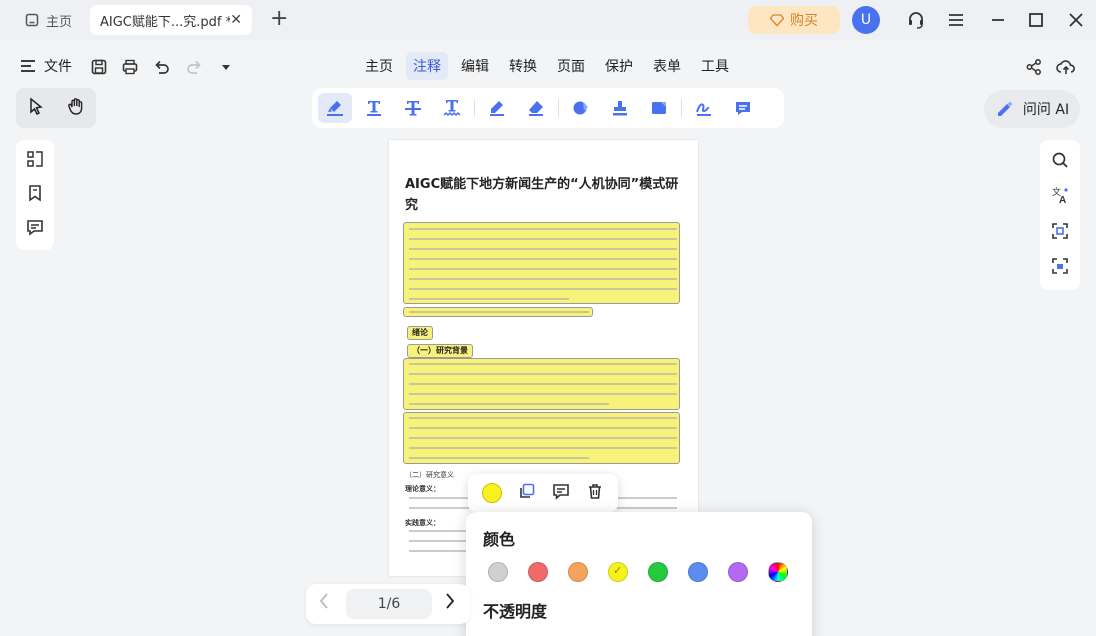 The height and width of the screenshot is (636, 1096). What do you see at coordinates (35, 229) in the screenshot?
I see `comments-panel-icon` at bounding box center [35, 229].